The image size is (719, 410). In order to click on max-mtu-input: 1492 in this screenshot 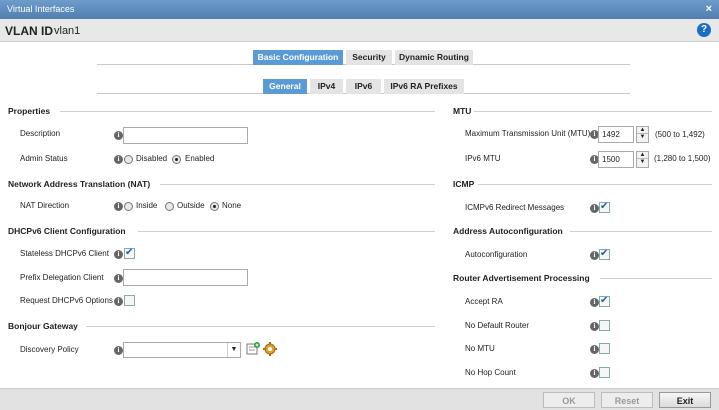, I will do `click(616, 134)`.